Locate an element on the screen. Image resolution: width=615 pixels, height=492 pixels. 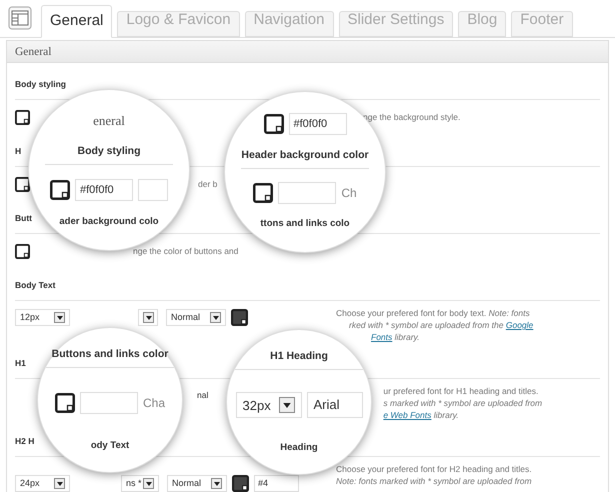
text-input-field is located at coordinates (153, 189).